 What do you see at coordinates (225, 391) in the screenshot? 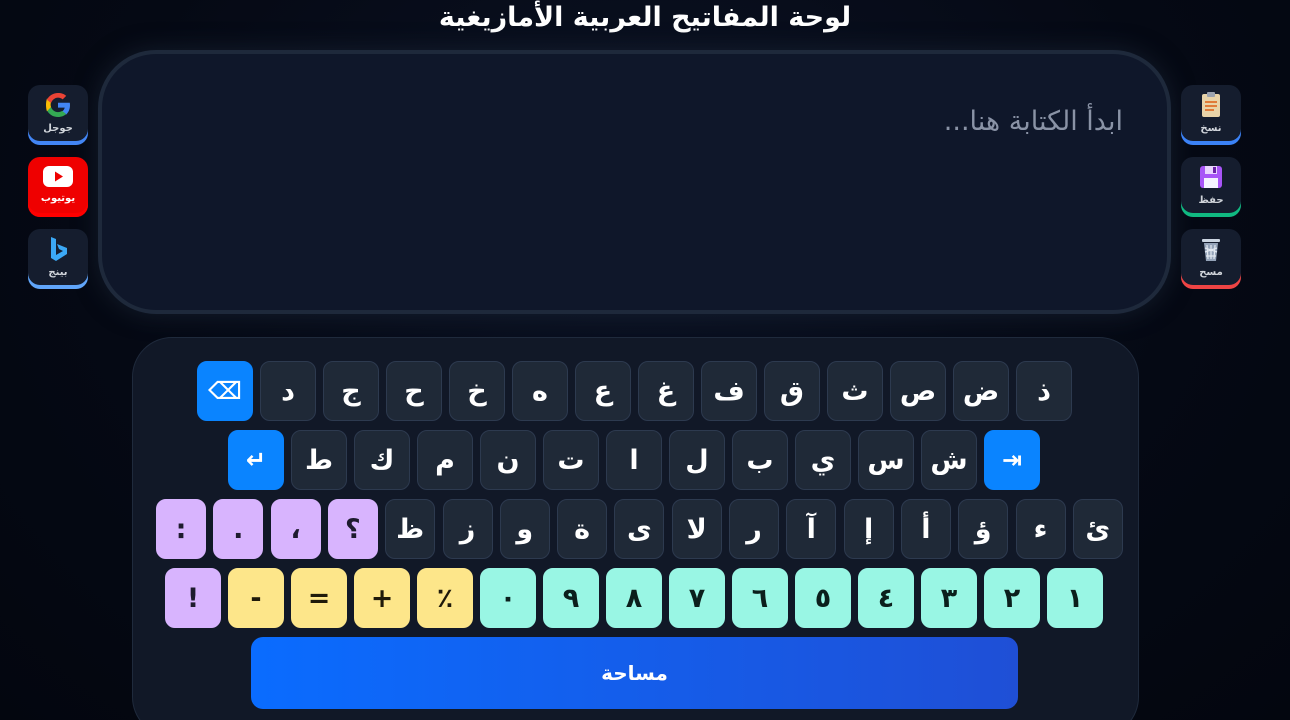
I see `backspace-key: ⌫` at bounding box center [225, 391].